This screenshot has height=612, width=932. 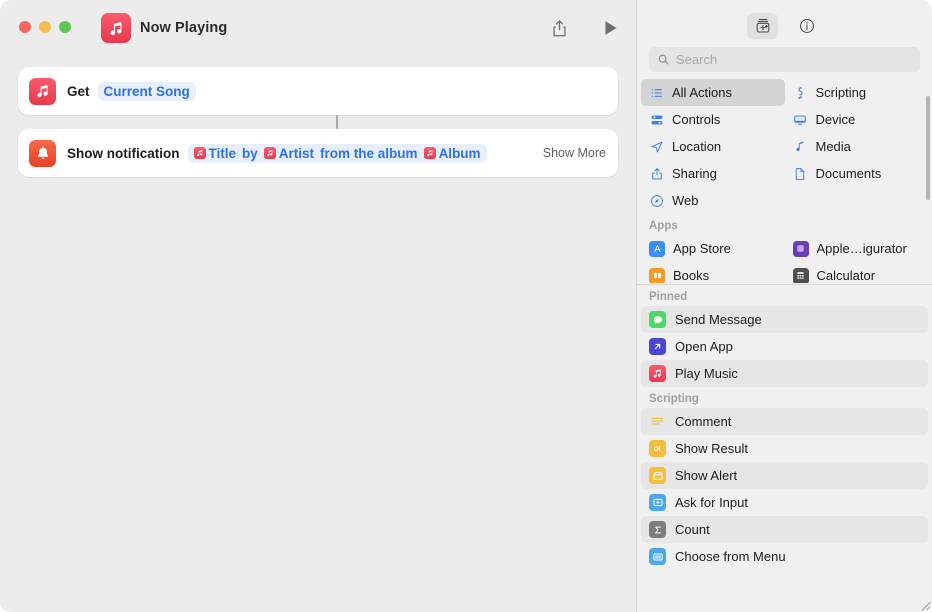 What do you see at coordinates (784, 373) in the screenshot?
I see `list-item-play-music: Play Music` at bounding box center [784, 373].